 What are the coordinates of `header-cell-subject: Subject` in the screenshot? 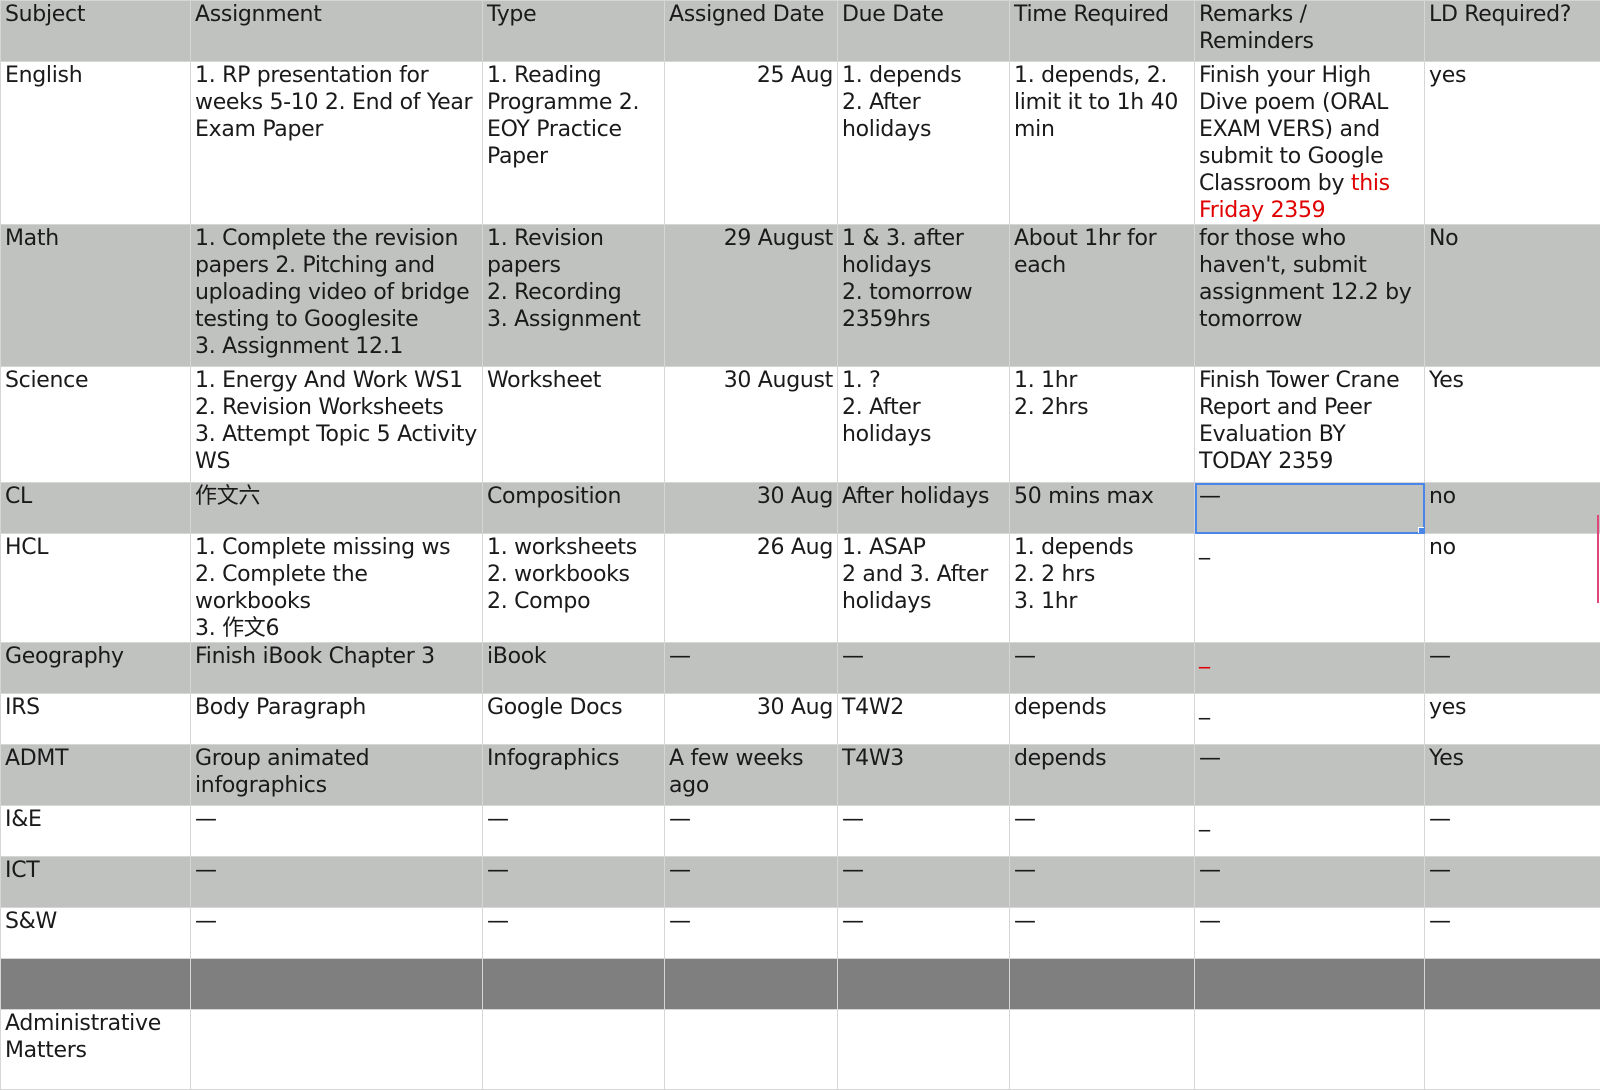 It's located at (96, 31).